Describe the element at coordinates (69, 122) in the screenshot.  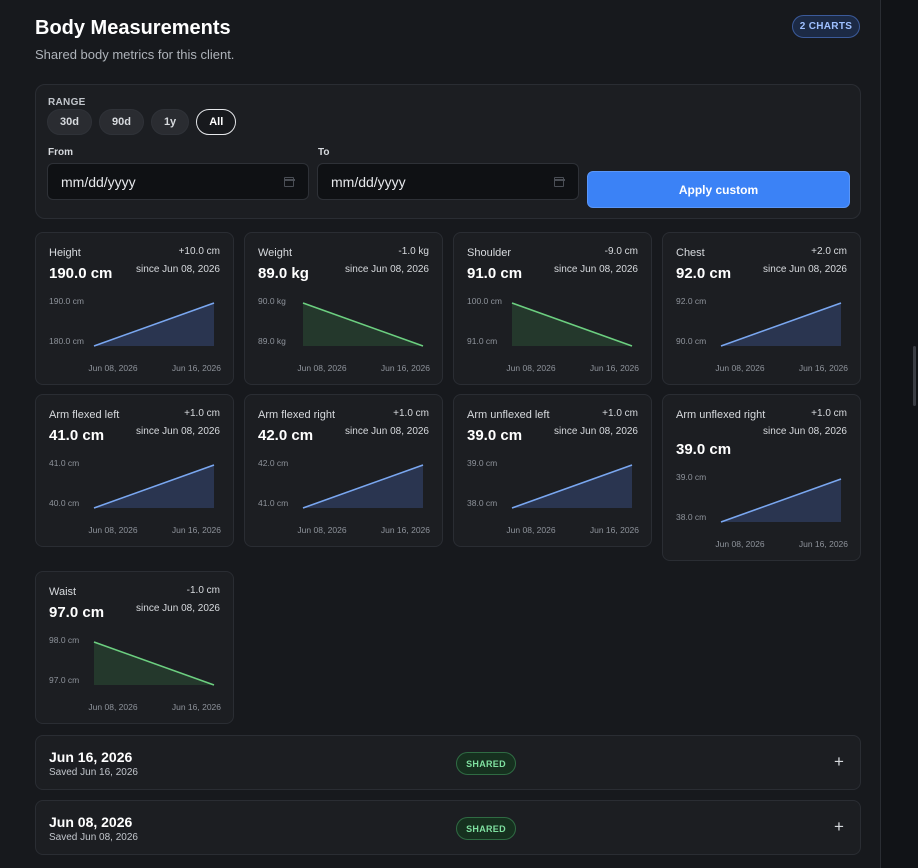
I see `range-30d-button: 30d` at that location.